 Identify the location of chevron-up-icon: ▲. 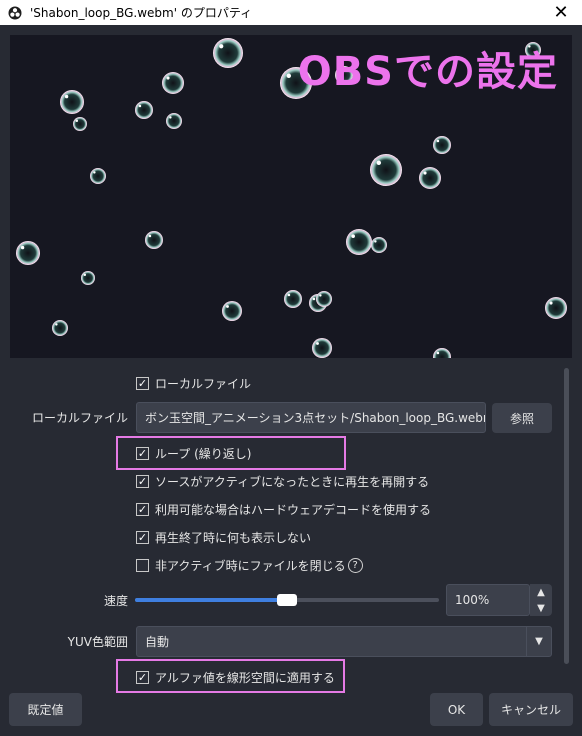
(541, 592).